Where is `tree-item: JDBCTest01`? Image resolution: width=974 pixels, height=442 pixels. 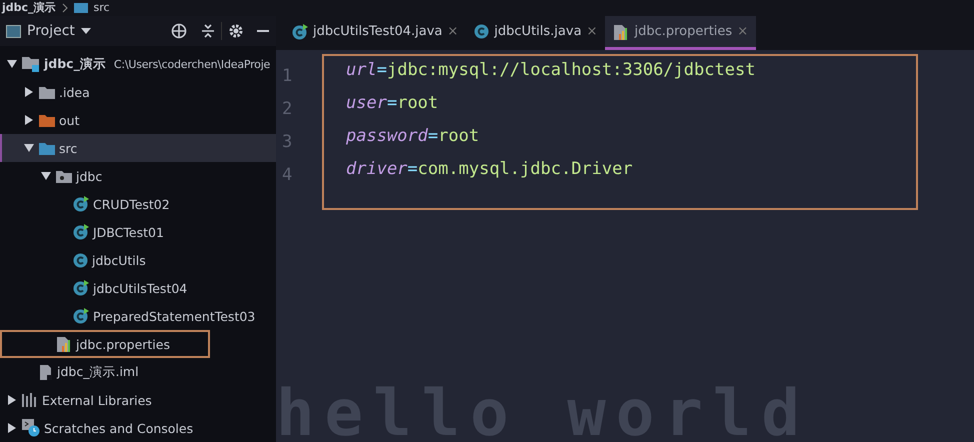 tree-item: JDBCTest01 is located at coordinates (138, 232).